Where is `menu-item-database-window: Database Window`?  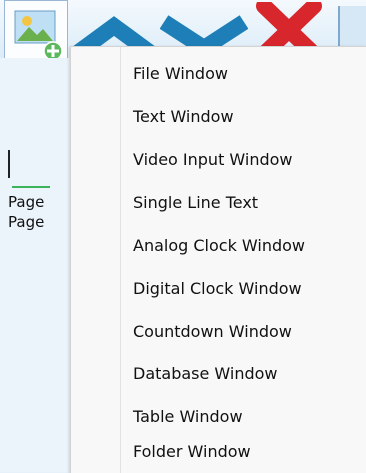 menu-item-database-window: Database Window is located at coordinates (219, 374).